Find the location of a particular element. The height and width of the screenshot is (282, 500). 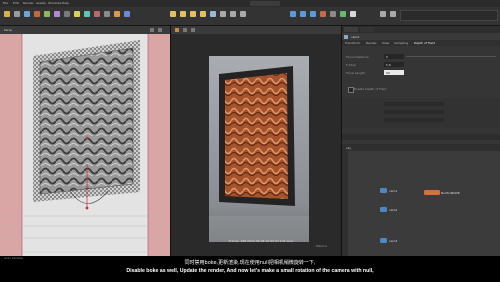

viewport-camera-label: Persp is located at coordinates (8, 30).